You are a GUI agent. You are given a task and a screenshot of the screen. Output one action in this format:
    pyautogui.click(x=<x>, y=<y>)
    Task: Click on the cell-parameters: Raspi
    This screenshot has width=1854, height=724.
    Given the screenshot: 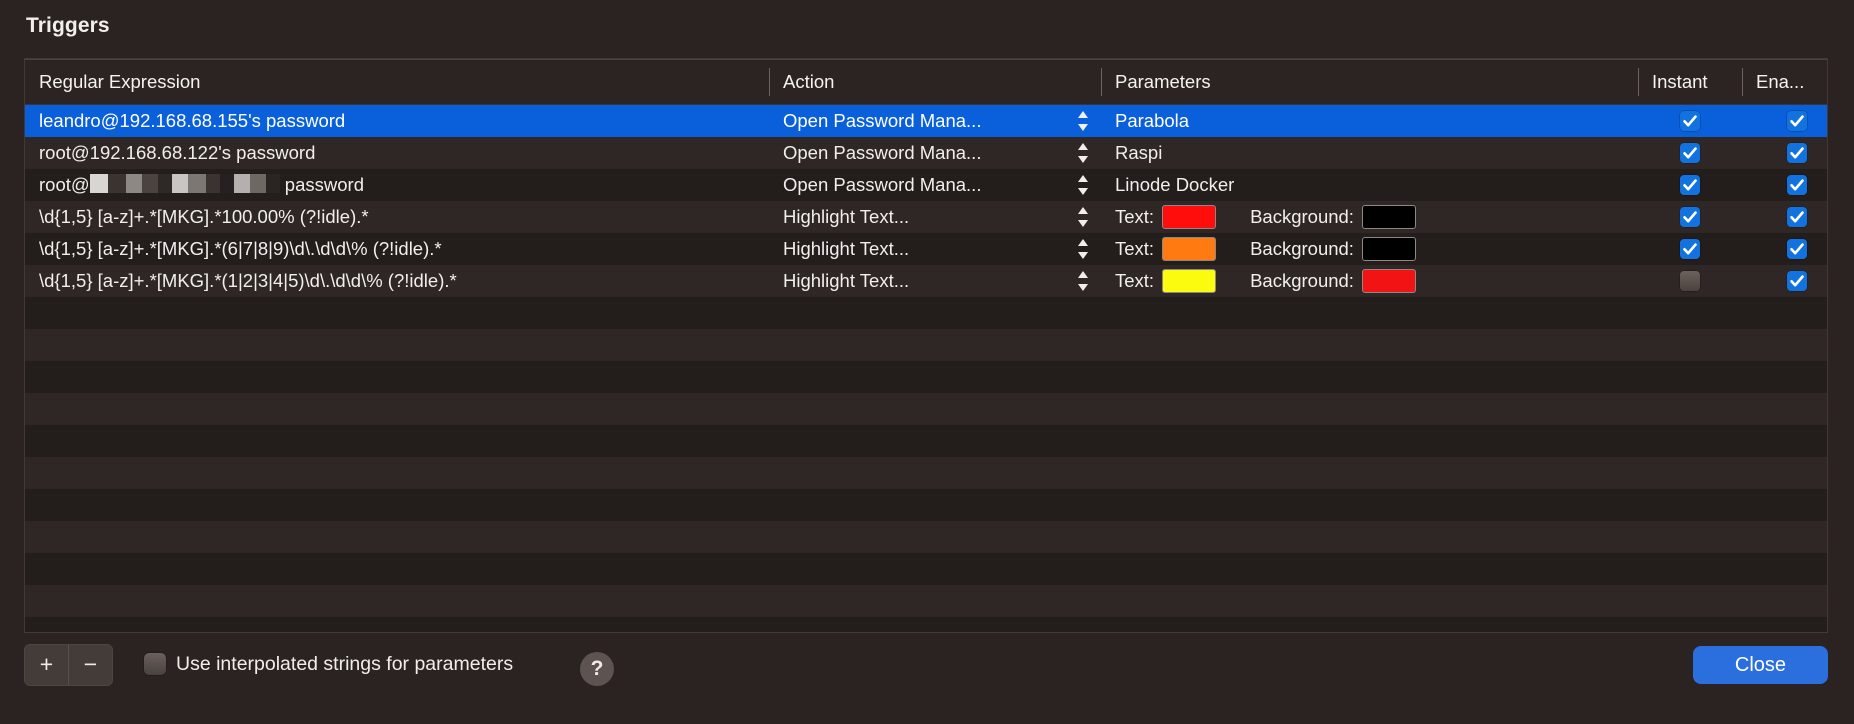 What is the action you would take?
    pyautogui.click(x=1369, y=153)
    